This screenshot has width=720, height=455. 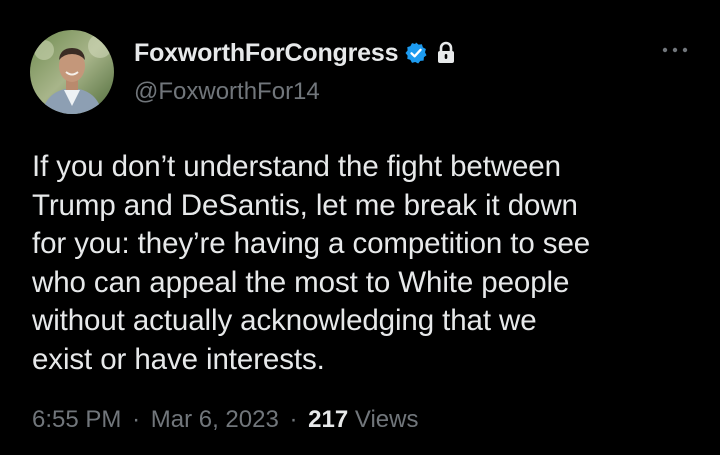 What do you see at coordinates (328, 419) in the screenshot?
I see `views-count: 217` at bounding box center [328, 419].